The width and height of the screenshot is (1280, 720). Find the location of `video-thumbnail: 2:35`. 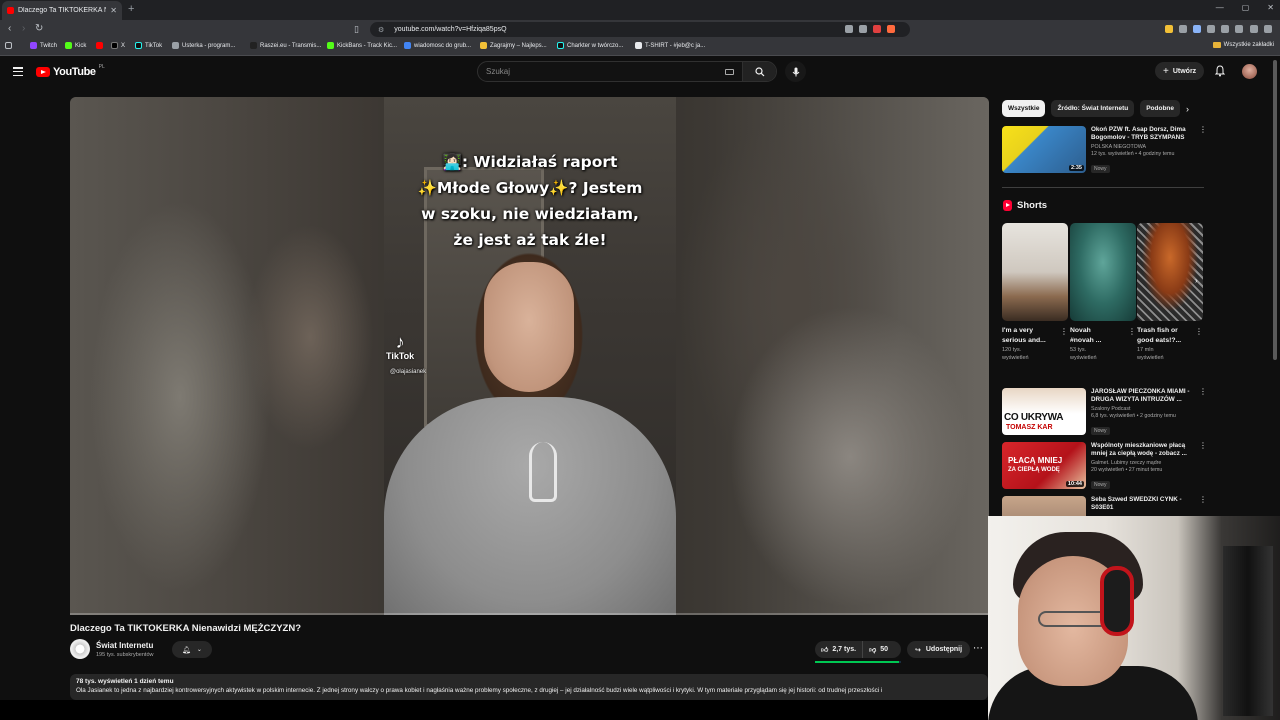

video-thumbnail: 2:35 is located at coordinates (1044, 149).